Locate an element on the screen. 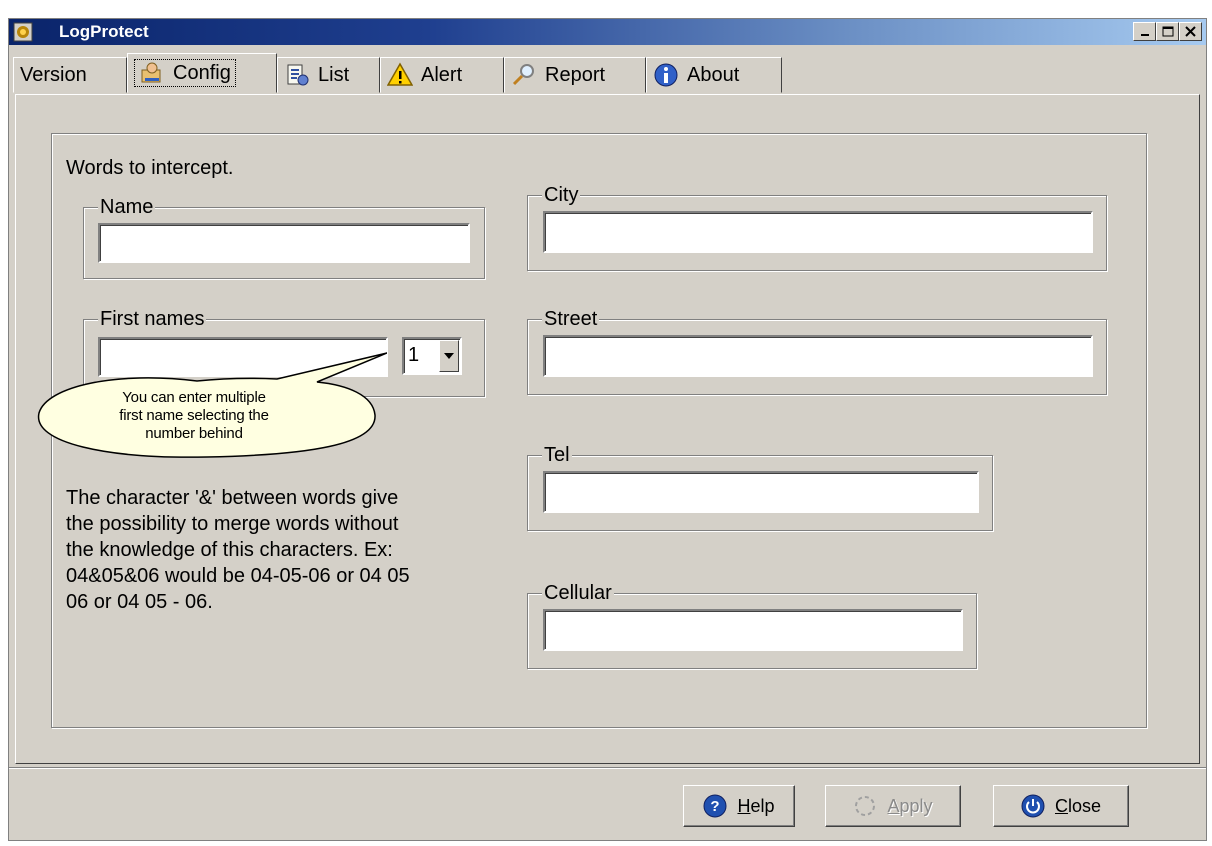  info-icon is located at coordinates (666, 75).